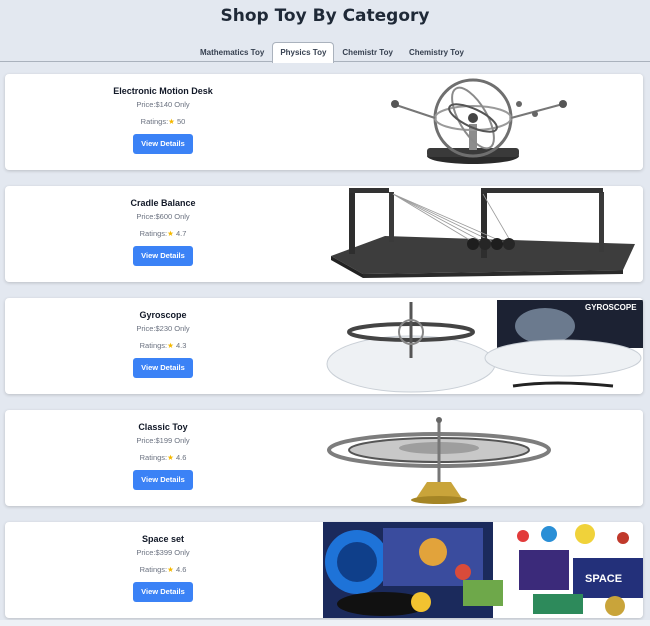 Image resolution: width=650 pixels, height=626 pixels. What do you see at coordinates (303, 52) in the screenshot?
I see `tab-physics-toy: Physics Toy` at bounding box center [303, 52].